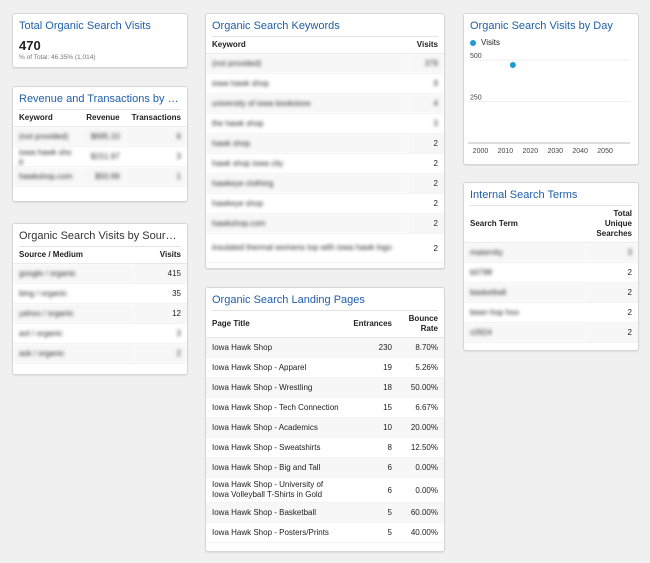  What do you see at coordinates (307, 203) in the screenshot?
I see `keyword-cell: hawkeye shop` at bounding box center [307, 203].